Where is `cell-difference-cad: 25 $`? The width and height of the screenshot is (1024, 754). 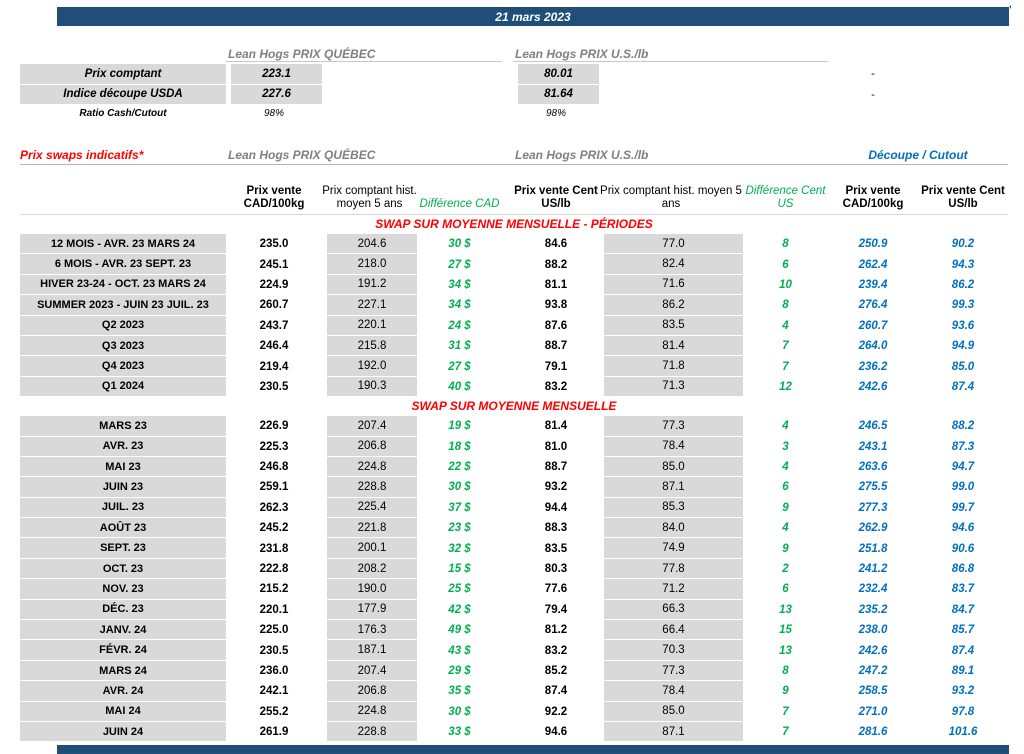 cell-difference-cad: 25 $ is located at coordinates (459, 589).